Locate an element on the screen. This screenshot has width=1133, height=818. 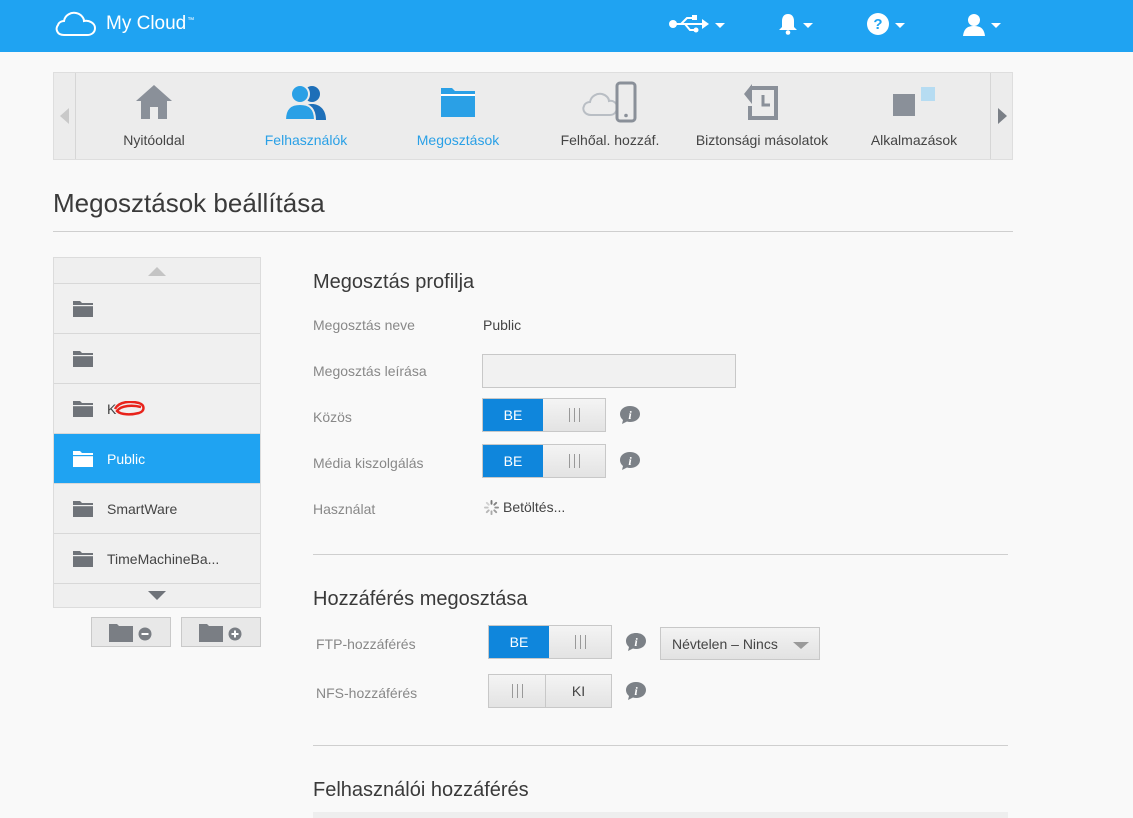
help-icon: ? is located at coordinates (878, 24).